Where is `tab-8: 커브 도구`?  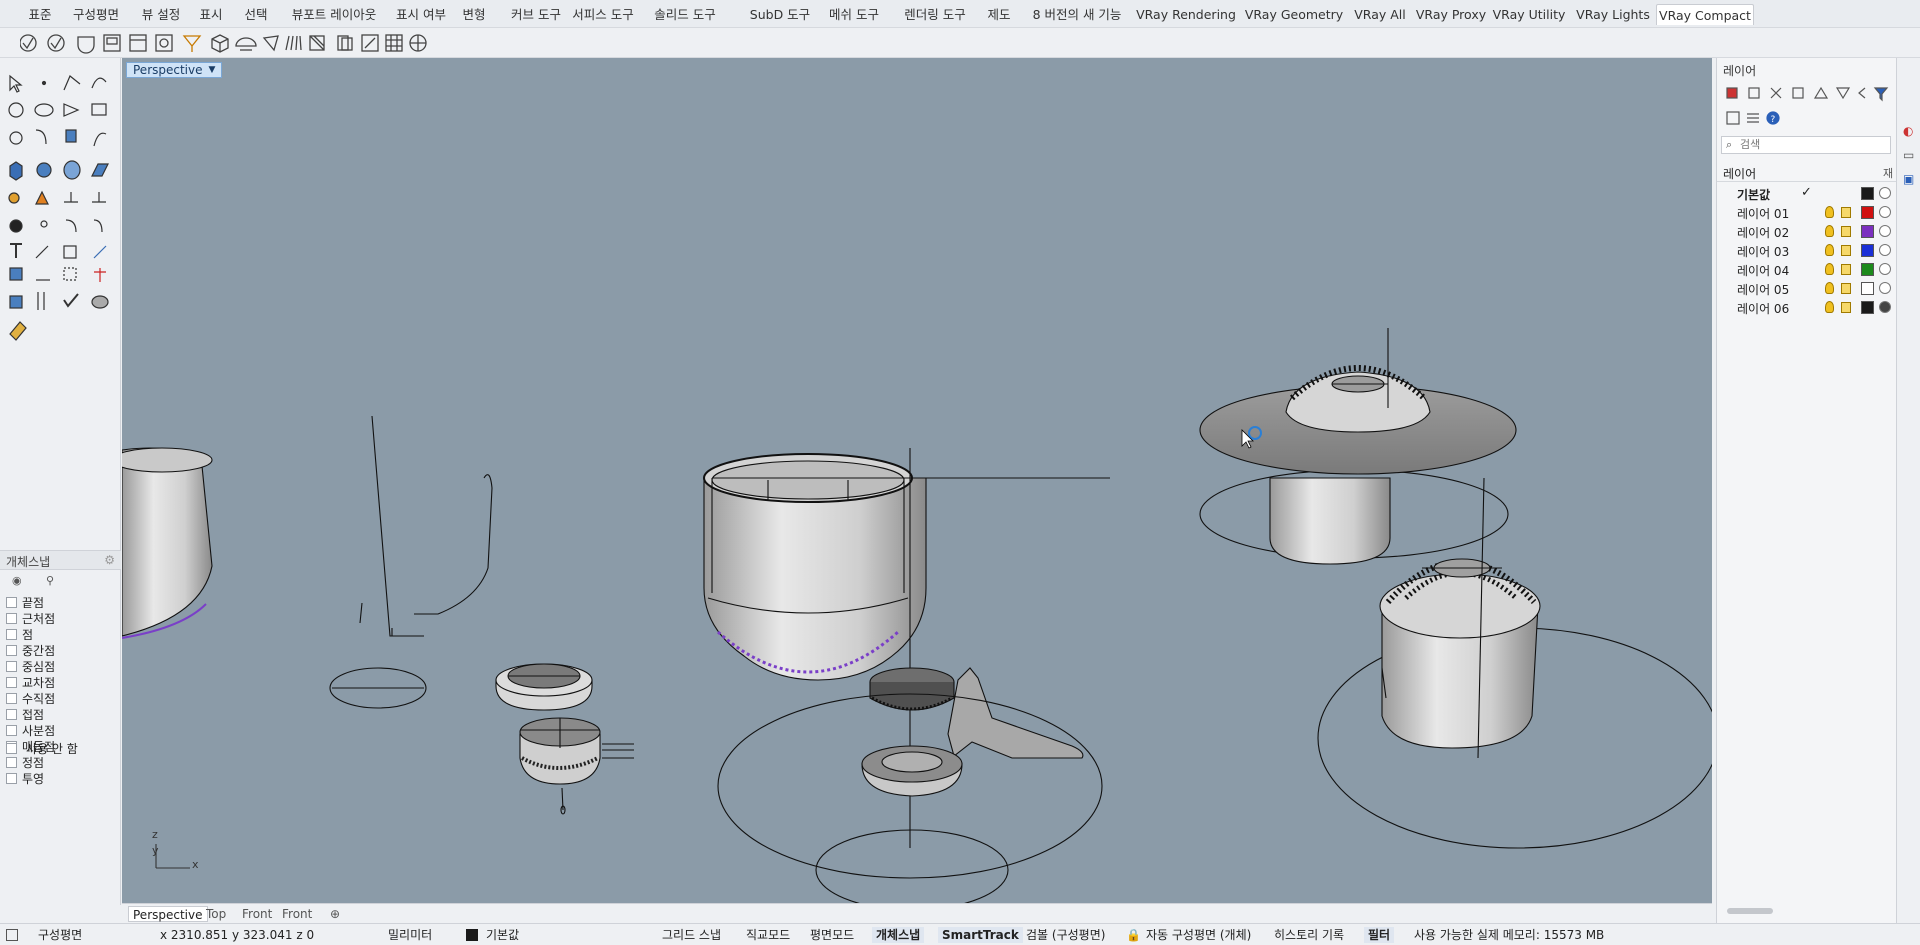
tab-8: 커브 도구 is located at coordinates (536, 14).